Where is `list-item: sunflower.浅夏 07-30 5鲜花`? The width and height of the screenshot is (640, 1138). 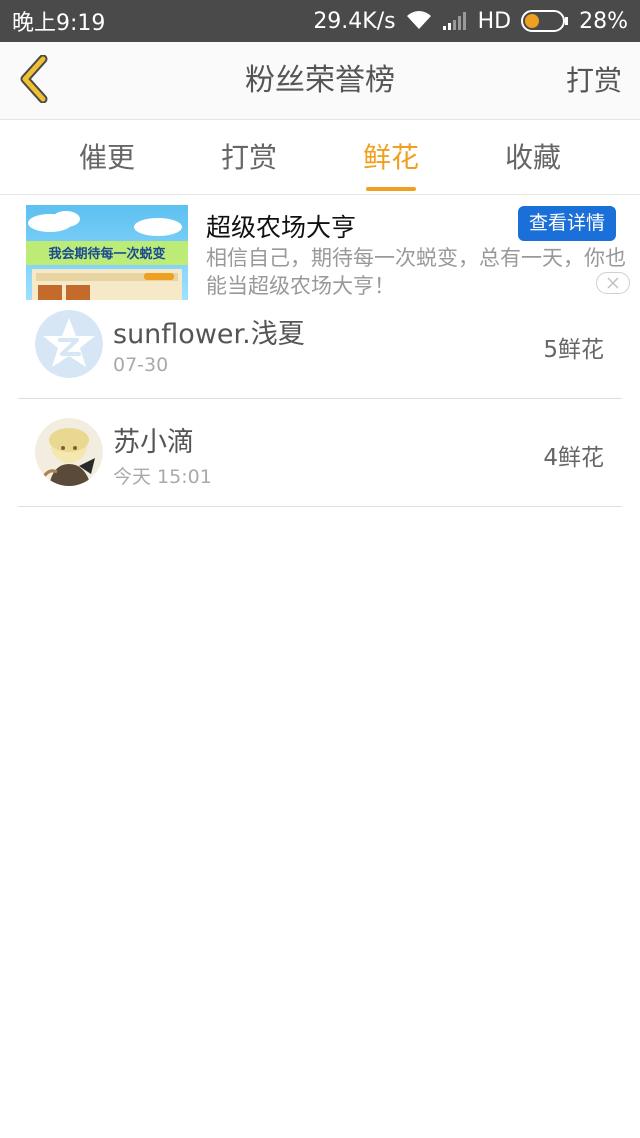
list-item: sunflower.浅夏 07-30 5鲜花 is located at coordinates (320, 345).